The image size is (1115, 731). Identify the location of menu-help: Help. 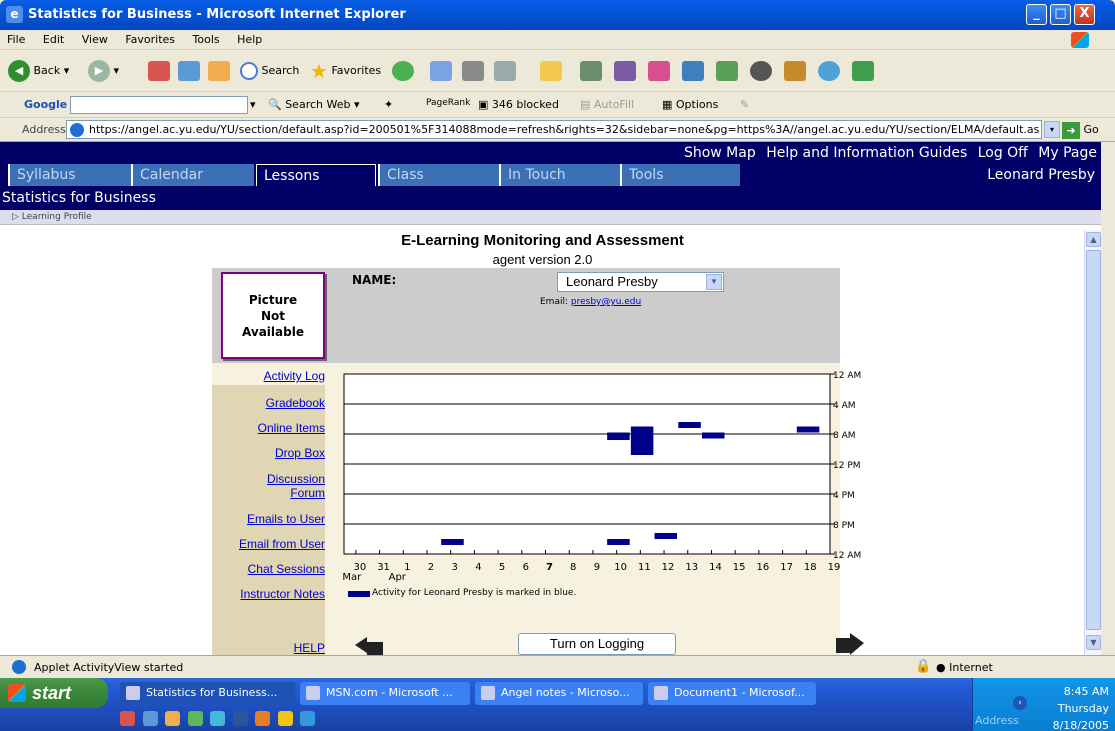
(249, 39).